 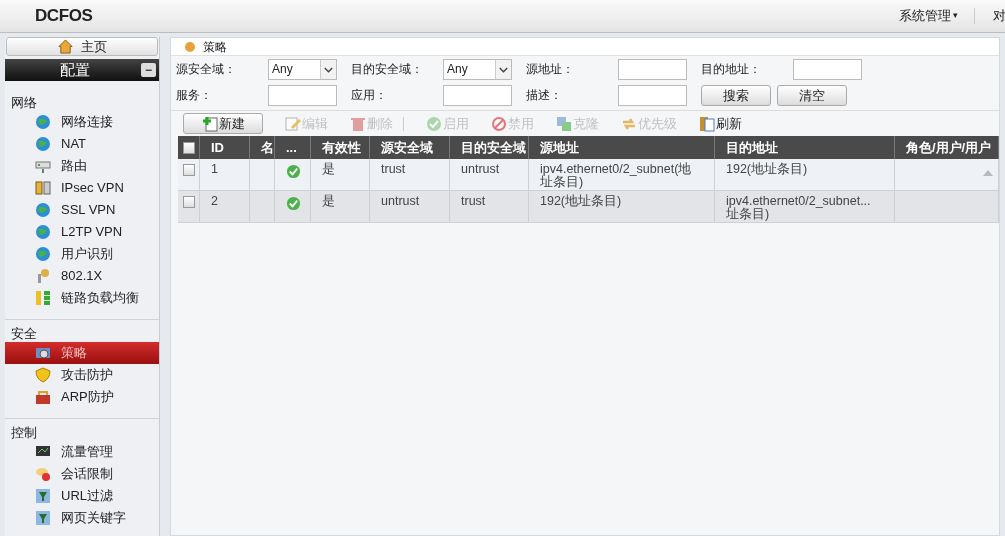 What do you see at coordinates (434, 123) in the screenshot?
I see `check-icon` at bounding box center [434, 123].